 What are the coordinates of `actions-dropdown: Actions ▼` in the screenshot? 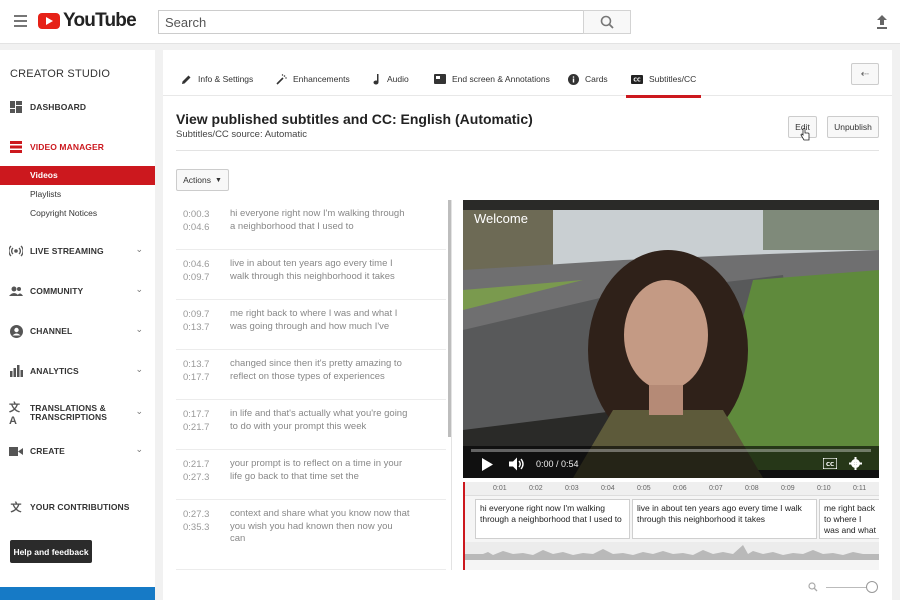 It's located at (202, 180).